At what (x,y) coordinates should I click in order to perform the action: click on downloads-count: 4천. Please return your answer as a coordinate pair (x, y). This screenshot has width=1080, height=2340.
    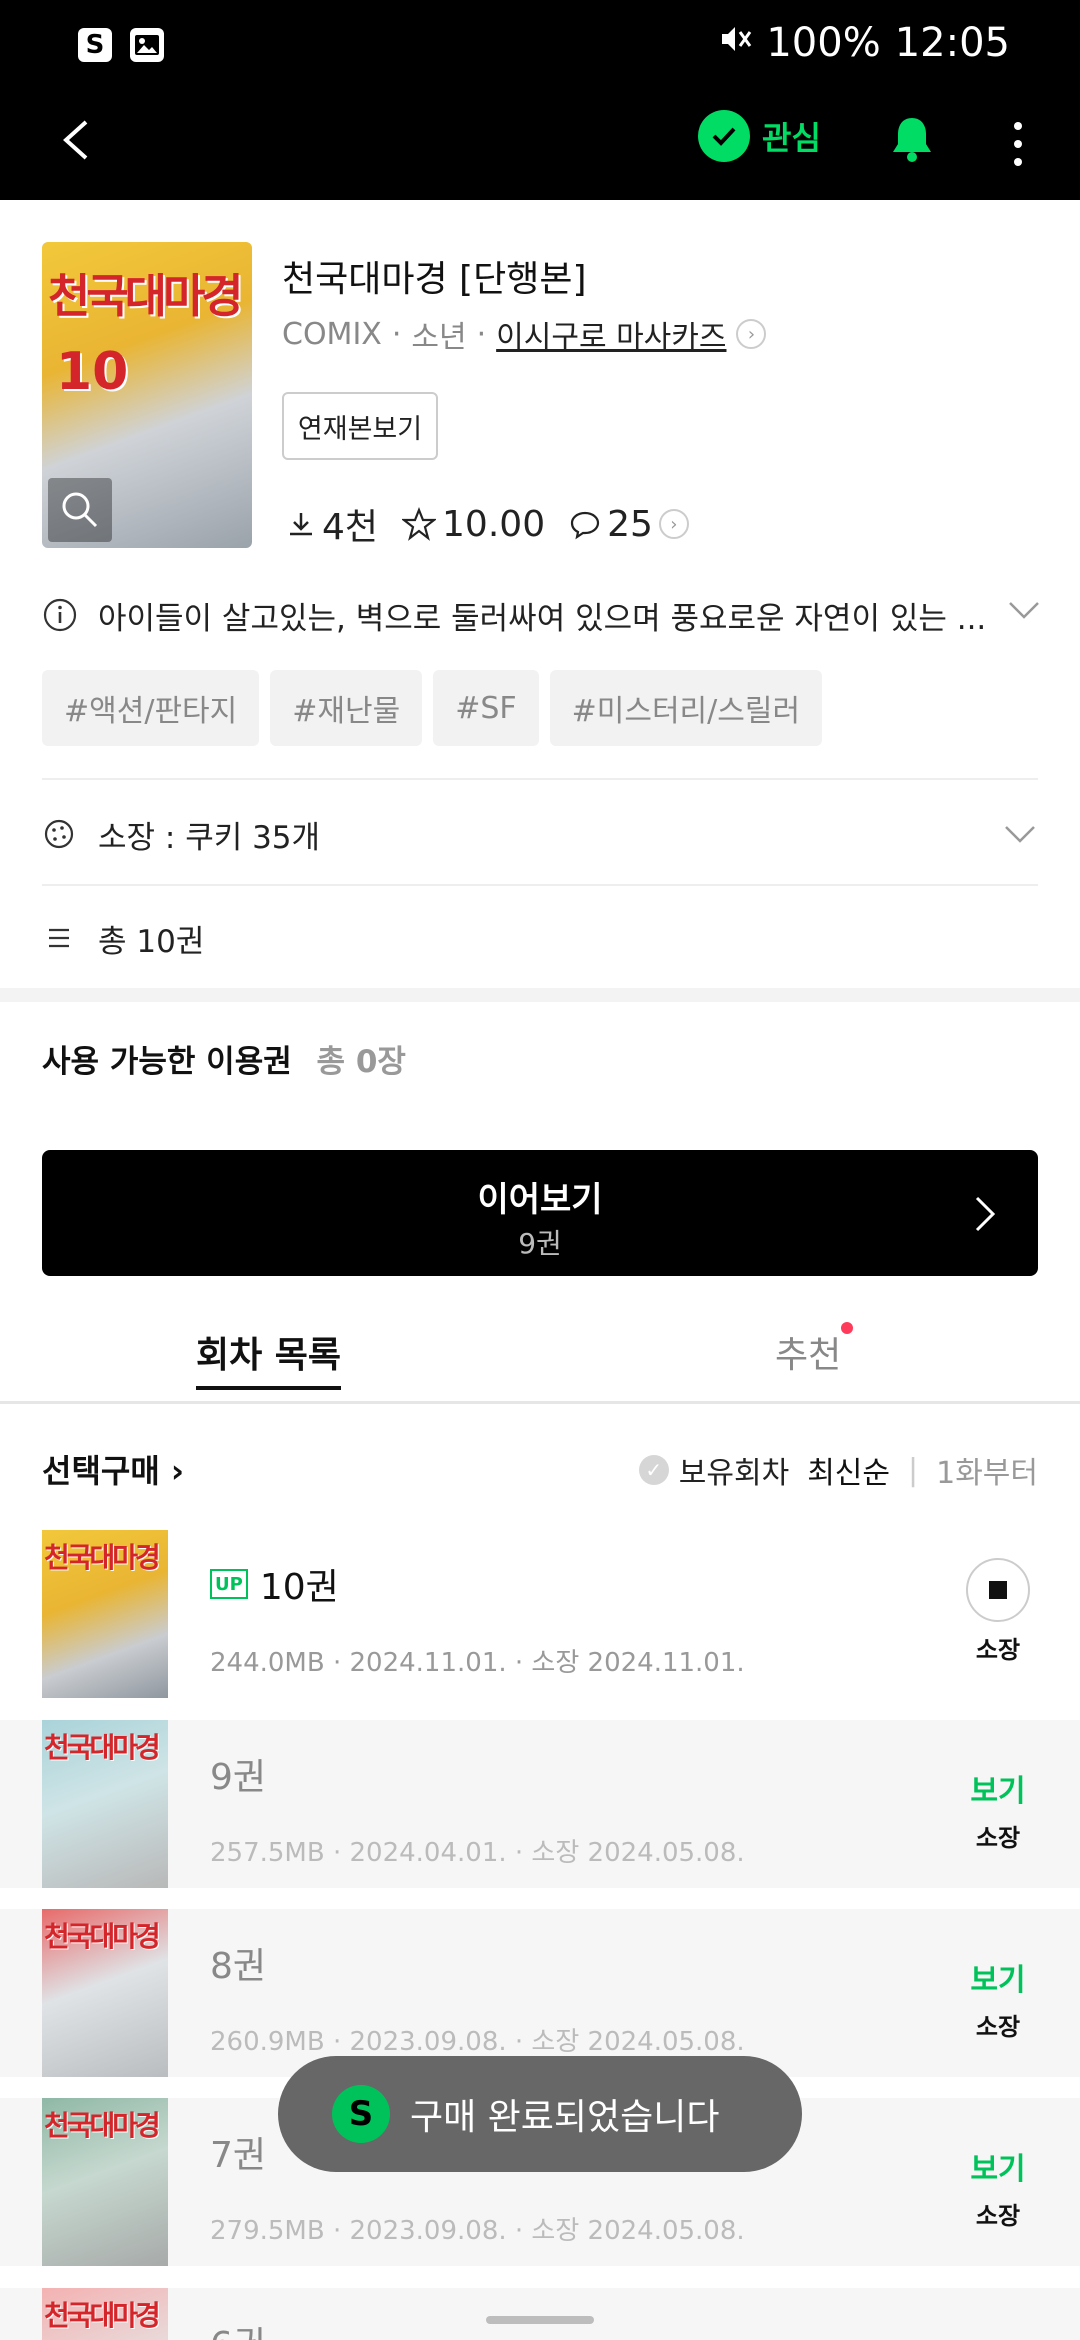
    Looking at the image, I should click on (350, 527).